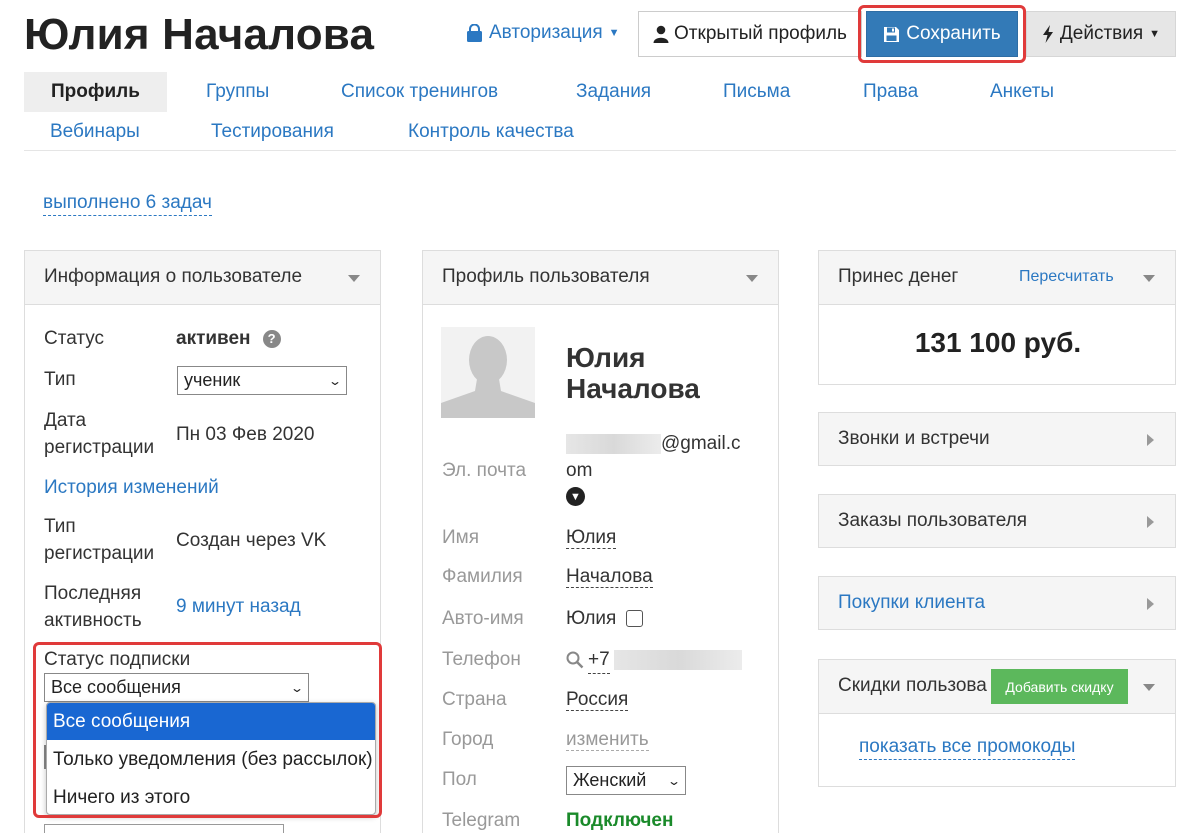  I want to click on tab-testing: Тестирования, so click(272, 132).